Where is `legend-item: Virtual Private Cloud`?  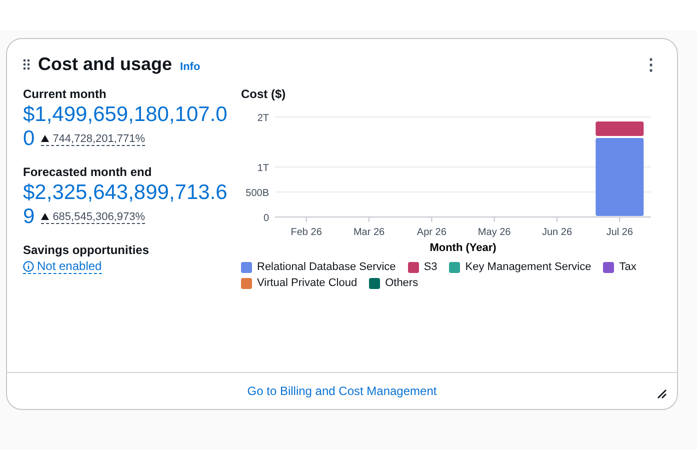 legend-item: Virtual Private Cloud is located at coordinates (299, 283).